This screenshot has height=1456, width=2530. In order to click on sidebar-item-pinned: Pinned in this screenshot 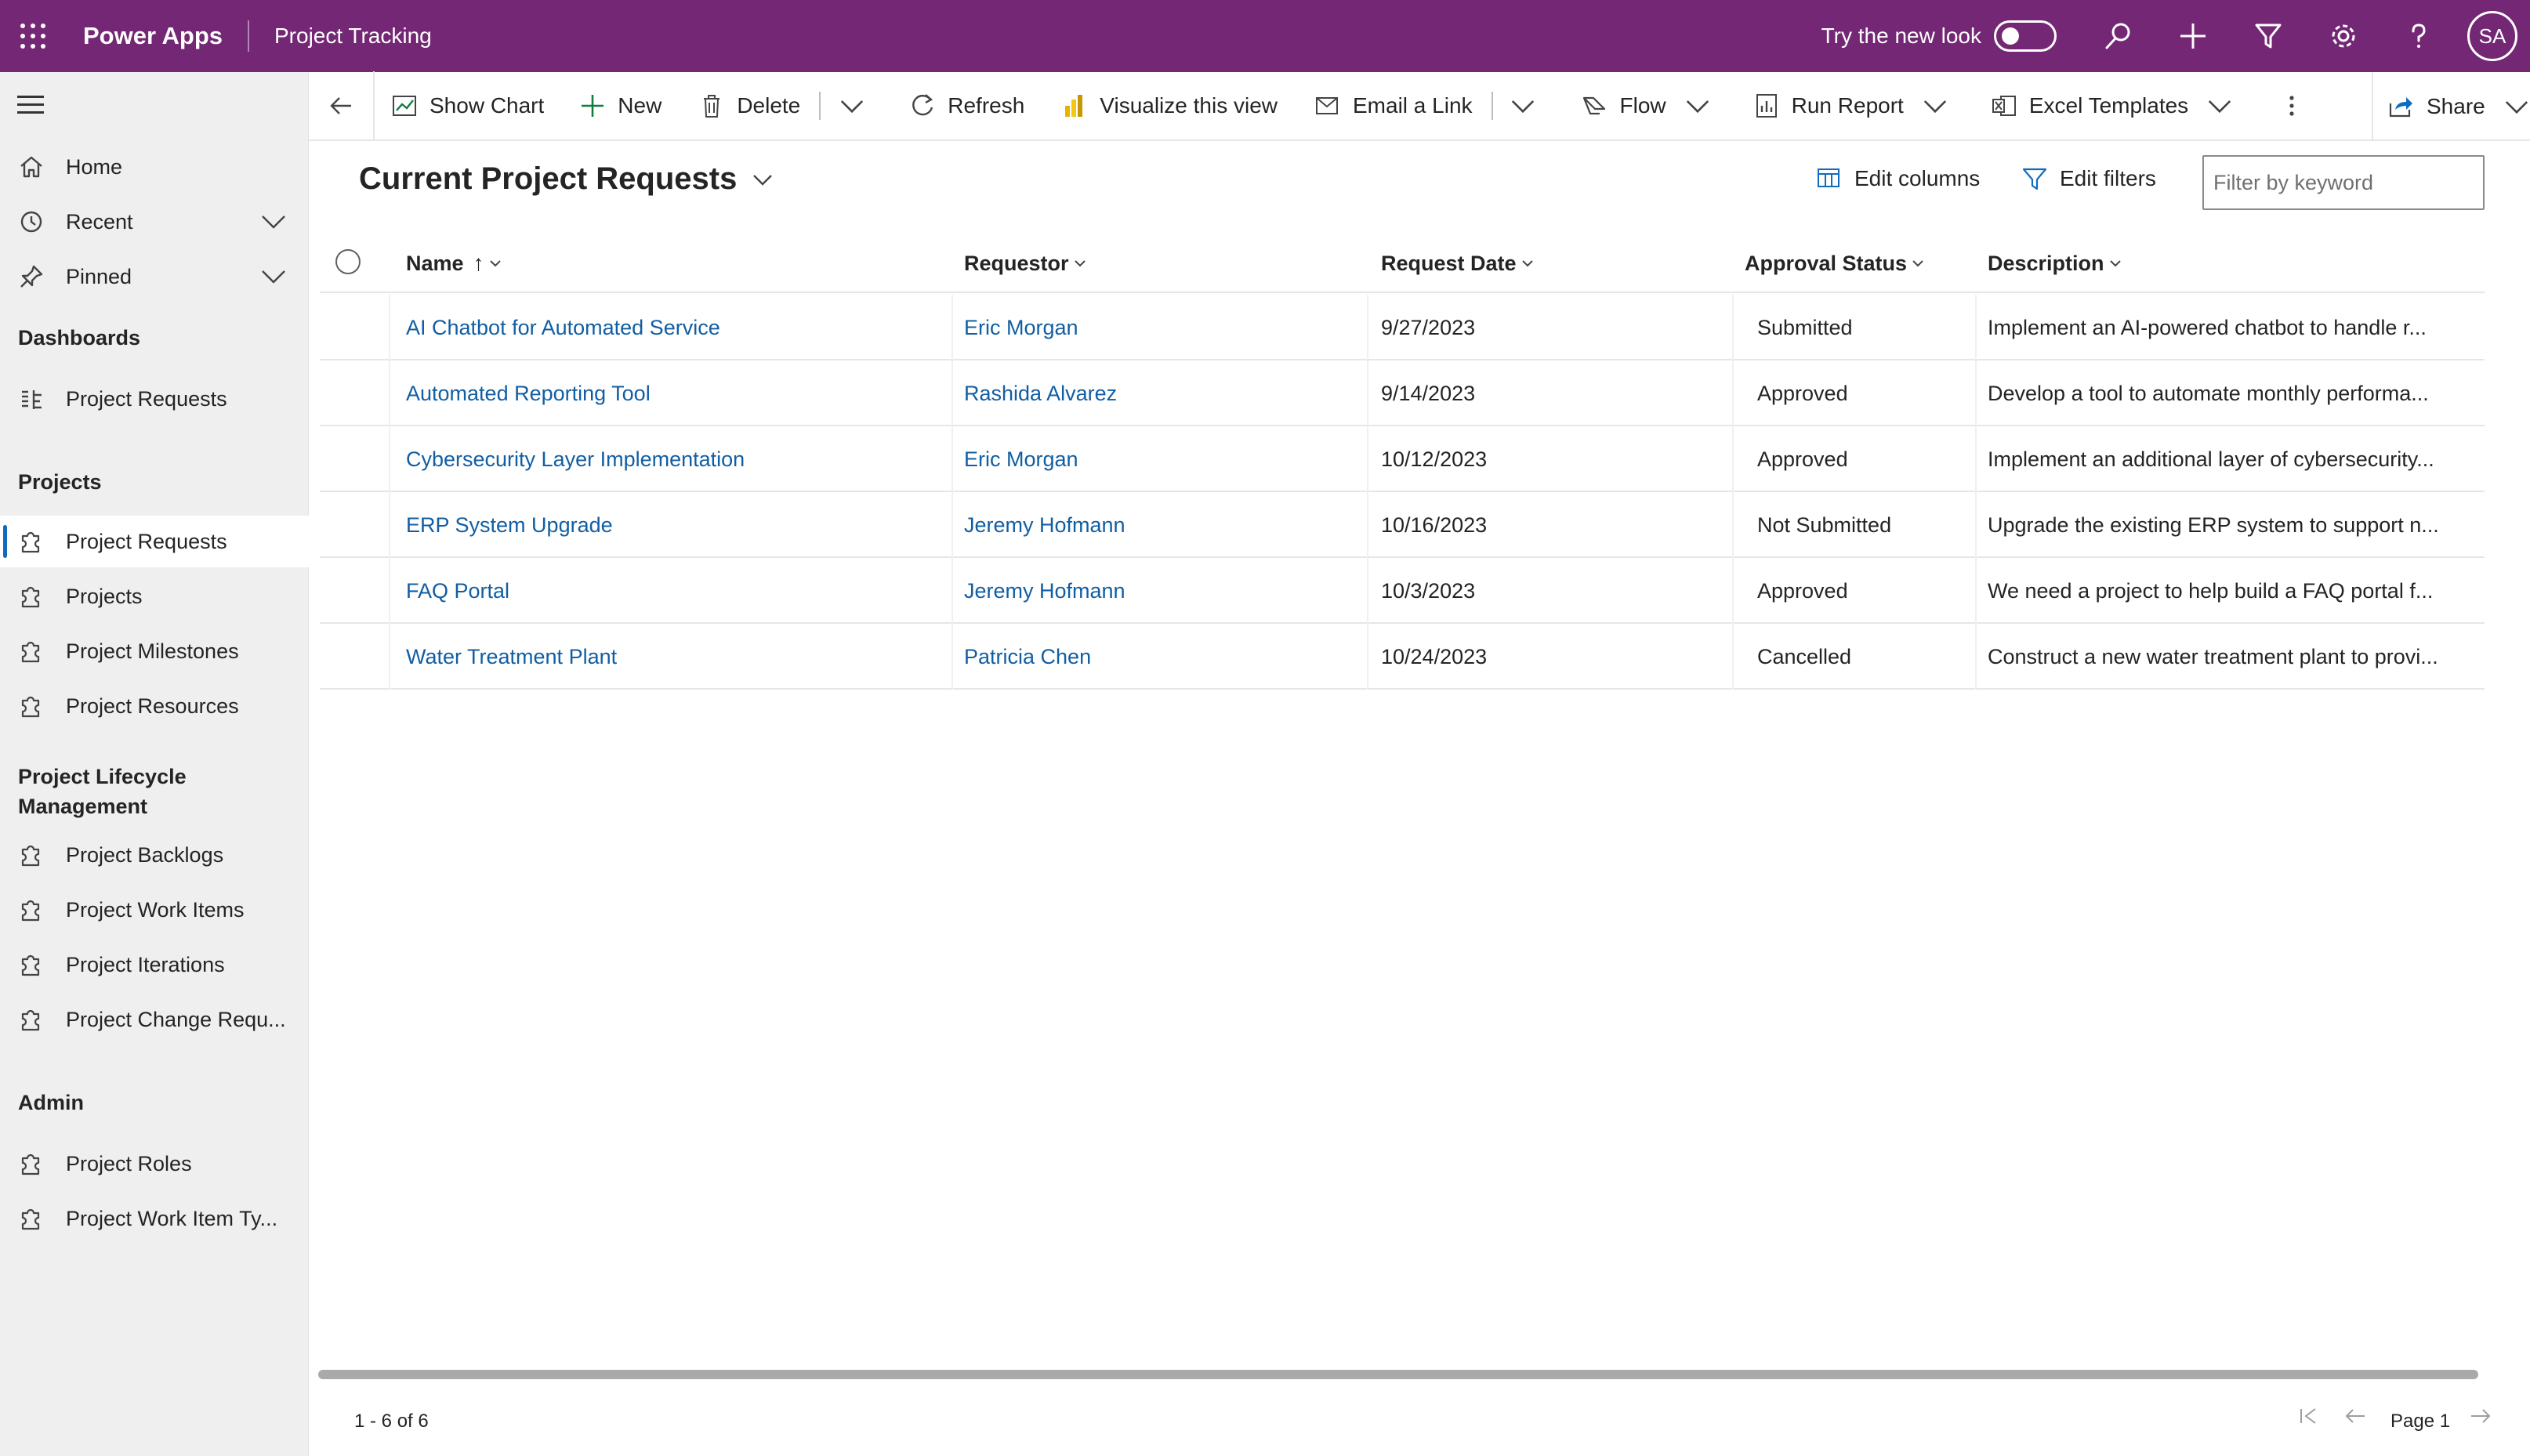, I will do `click(154, 276)`.